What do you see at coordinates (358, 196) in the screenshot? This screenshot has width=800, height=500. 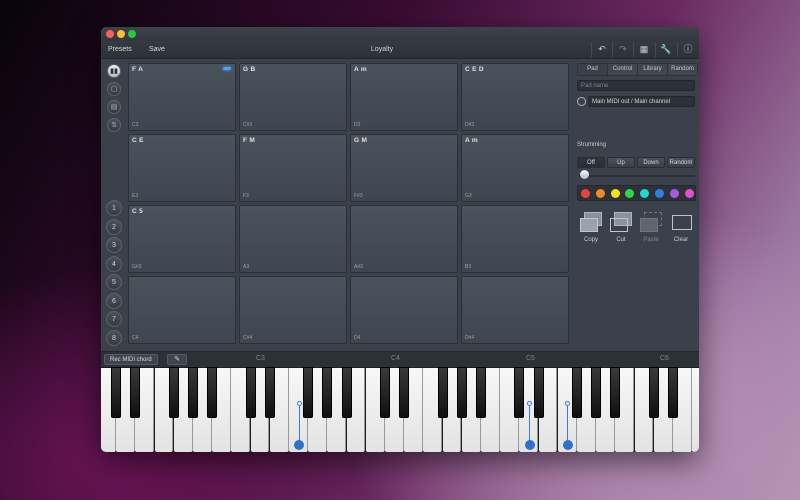 I see `pad-note-label: F#3` at bounding box center [358, 196].